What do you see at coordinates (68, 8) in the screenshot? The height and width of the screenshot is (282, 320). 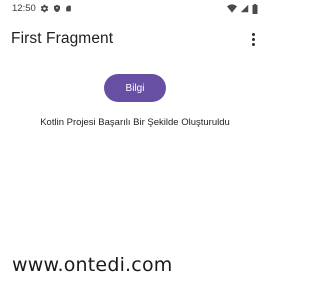 I see `sim-card-icon` at bounding box center [68, 8].